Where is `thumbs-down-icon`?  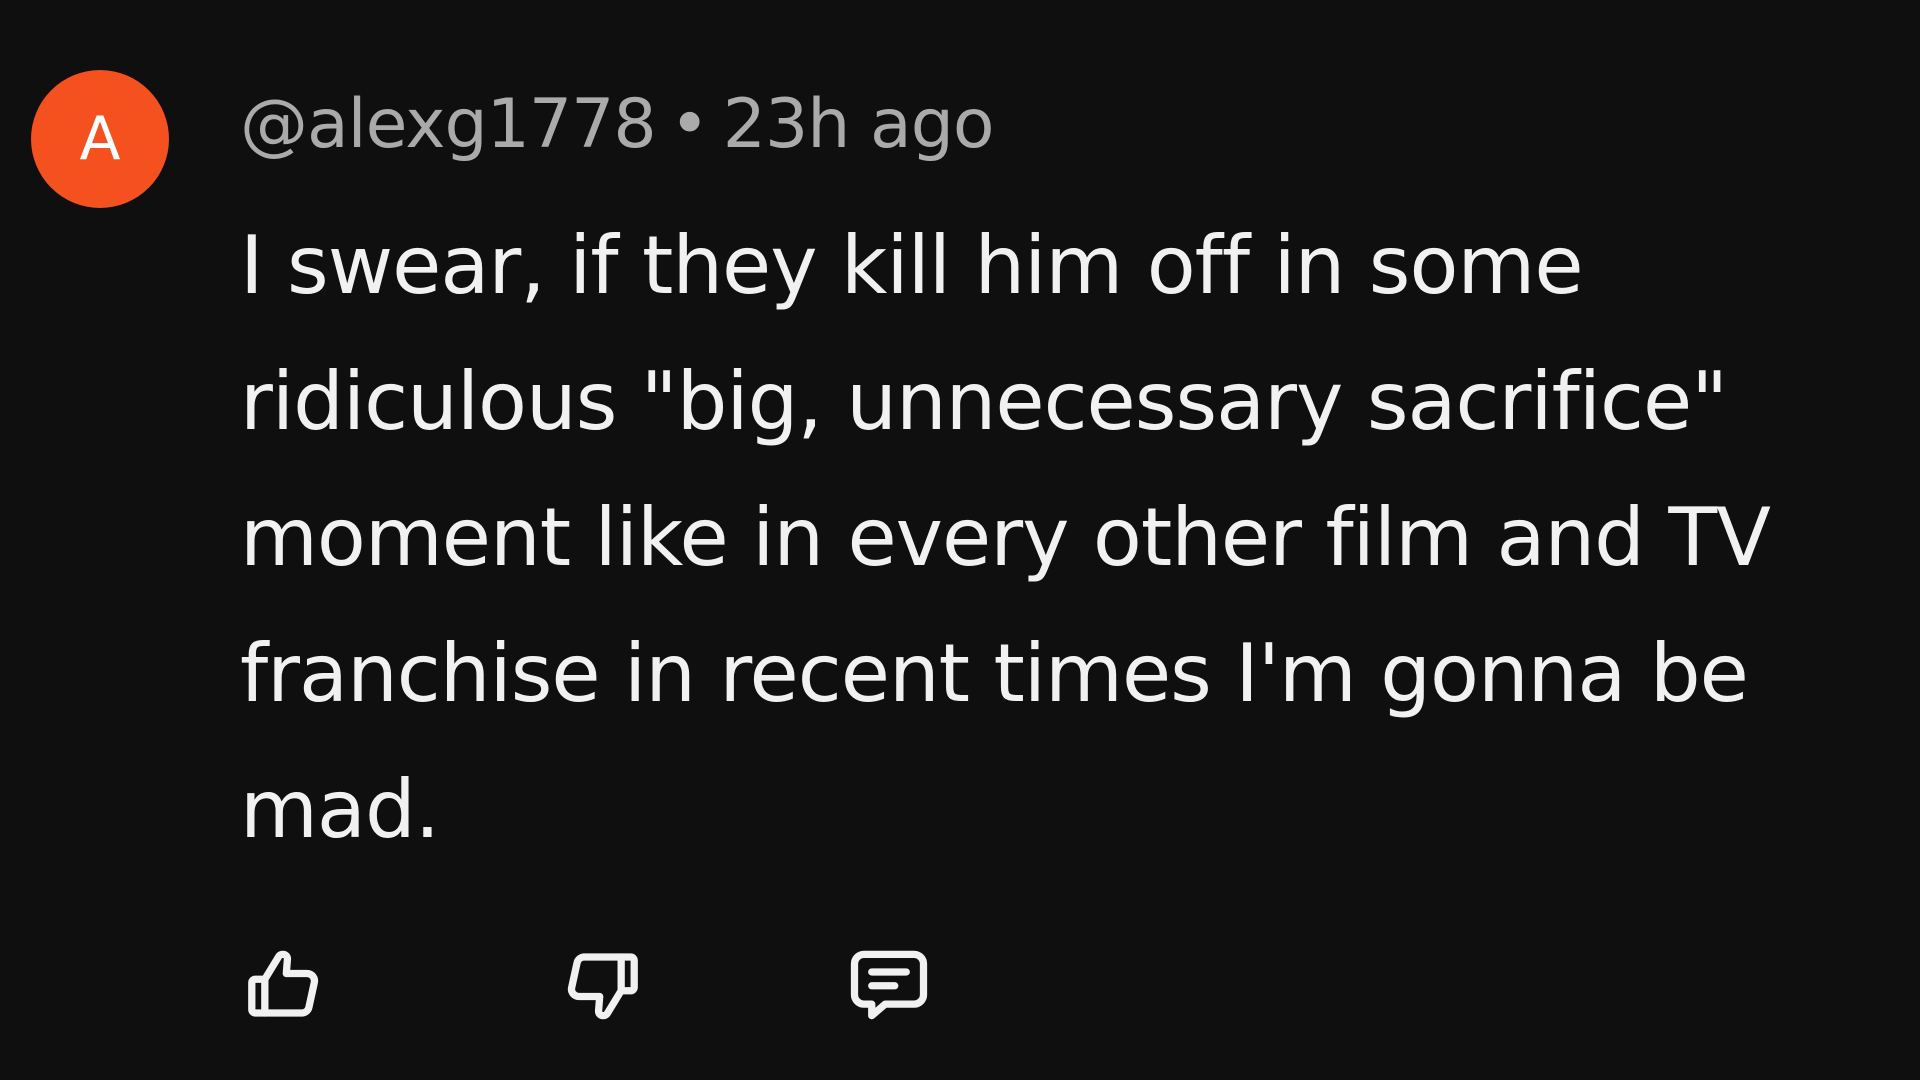 thumbs-down-icon is located at coordinates (602, 986).